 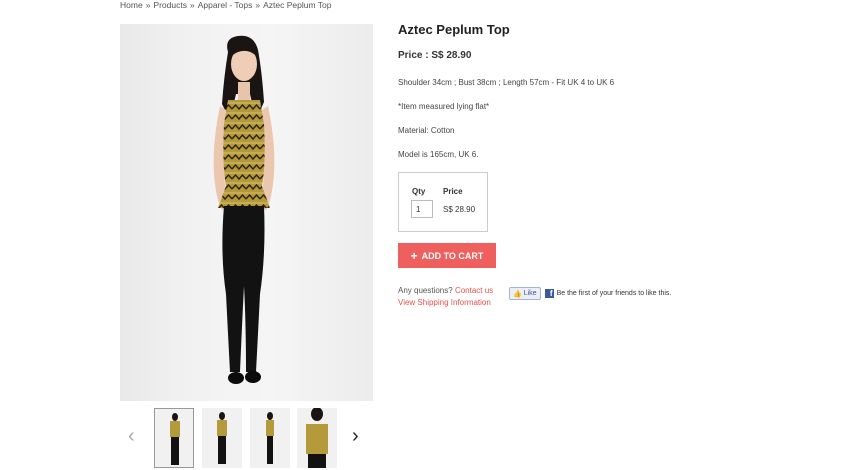 I want to click on chevron-right-icon: ›, so click(x=355, y=436).